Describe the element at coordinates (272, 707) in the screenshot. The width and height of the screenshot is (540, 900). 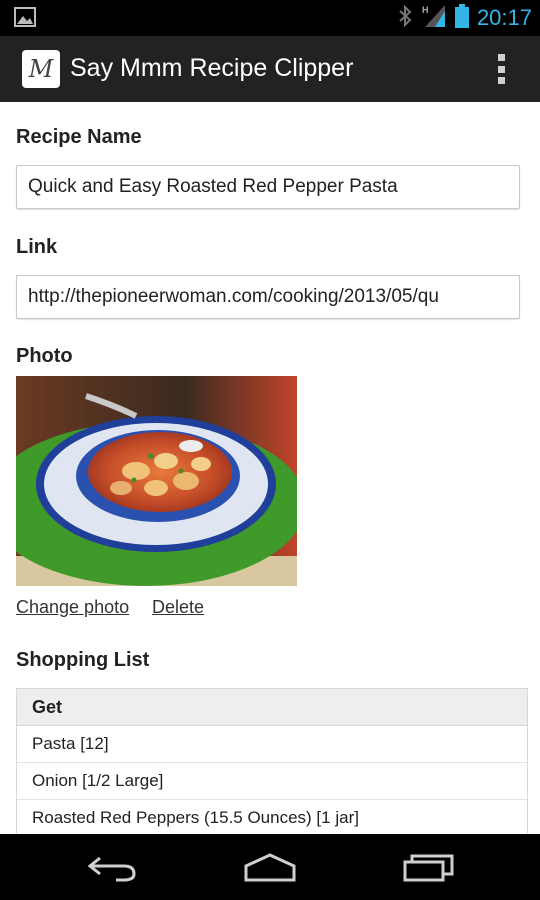
I see `shopping-list-header: Get` at that location.